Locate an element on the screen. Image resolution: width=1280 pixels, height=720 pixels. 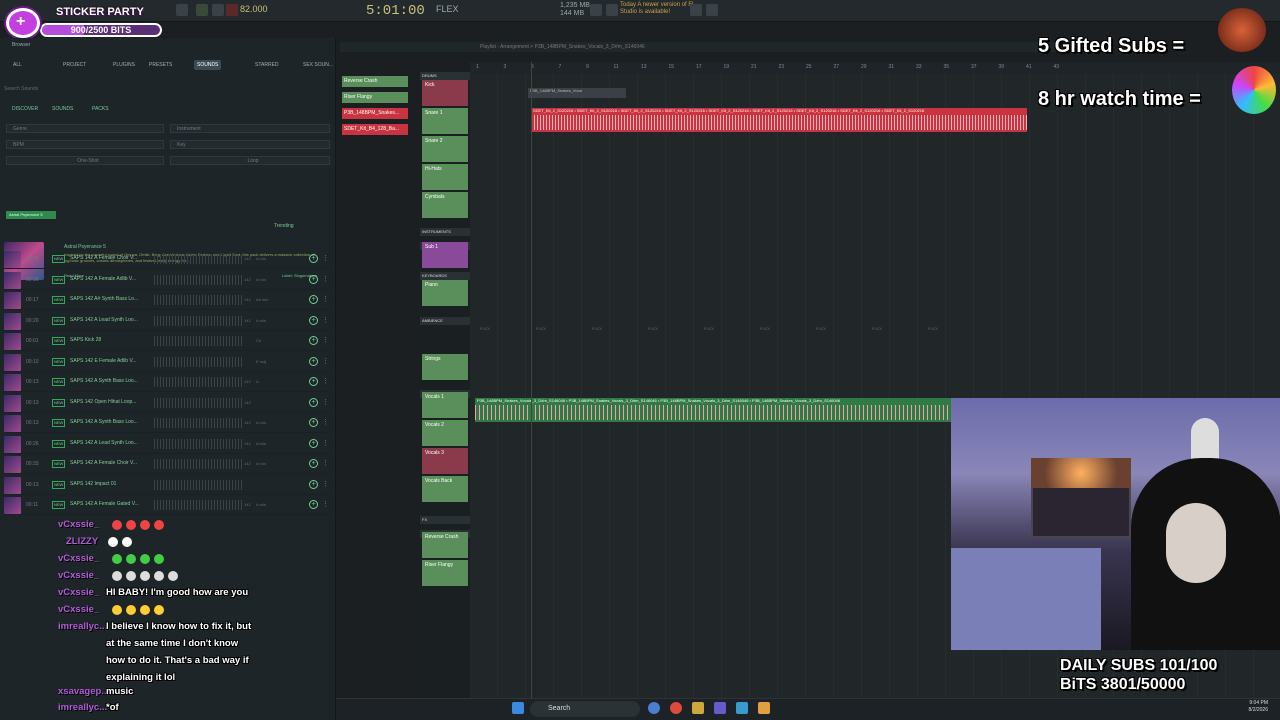
discord-icon is located at coordinates (720, 708).